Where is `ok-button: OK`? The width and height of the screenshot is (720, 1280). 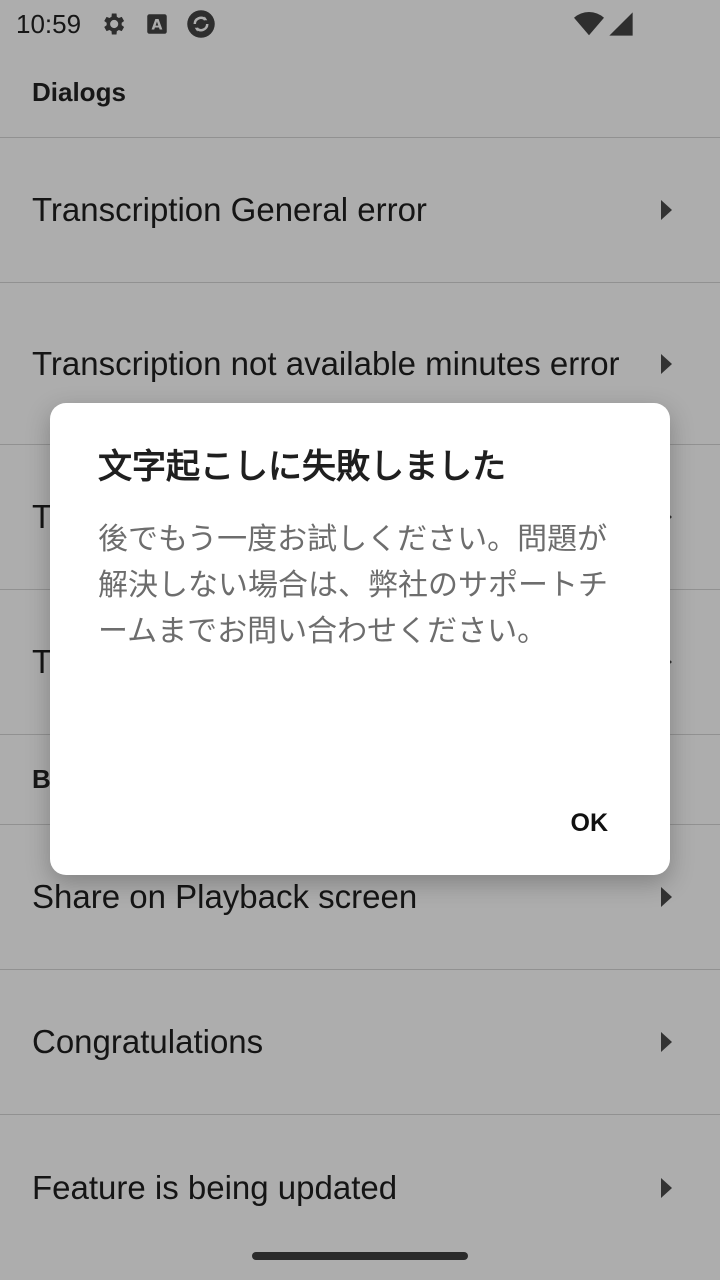 ok-button: OK is located at coordinates (590, 823).